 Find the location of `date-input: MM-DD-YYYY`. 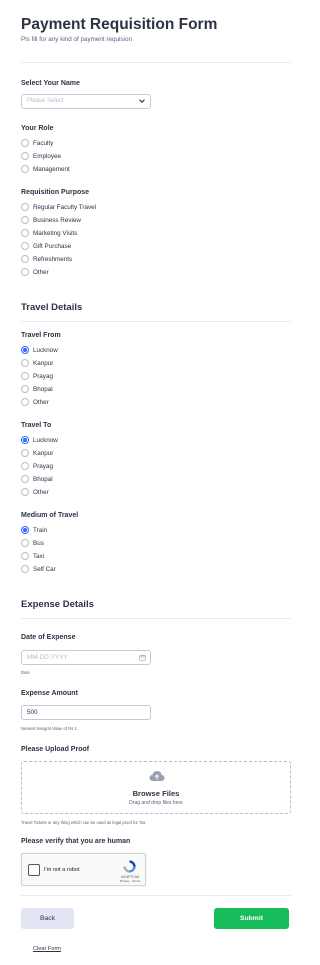

date-input: MM-DD-YYYY is located at coordinates (86, 657).